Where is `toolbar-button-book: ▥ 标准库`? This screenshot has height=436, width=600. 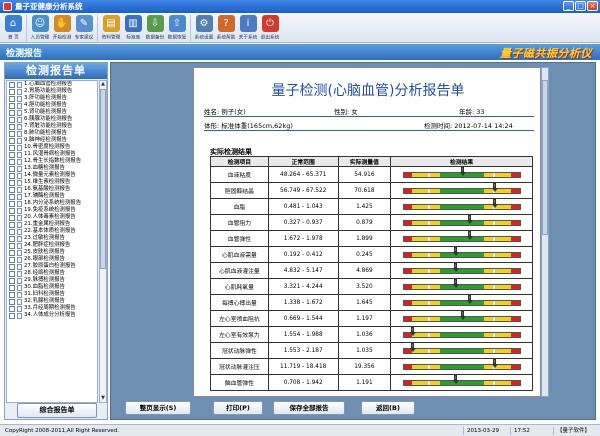 toolbar-button-book: ▥ 标准库 is located at coordinates (133, 28).